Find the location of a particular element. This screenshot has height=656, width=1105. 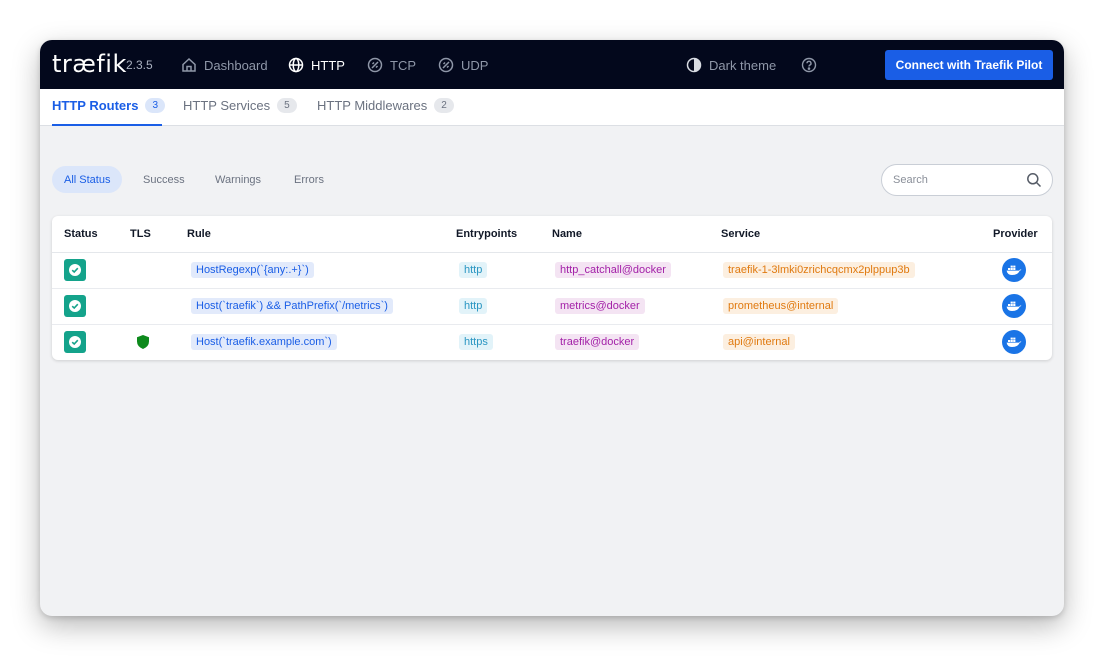

search-input is located at coordinates (955, 180).